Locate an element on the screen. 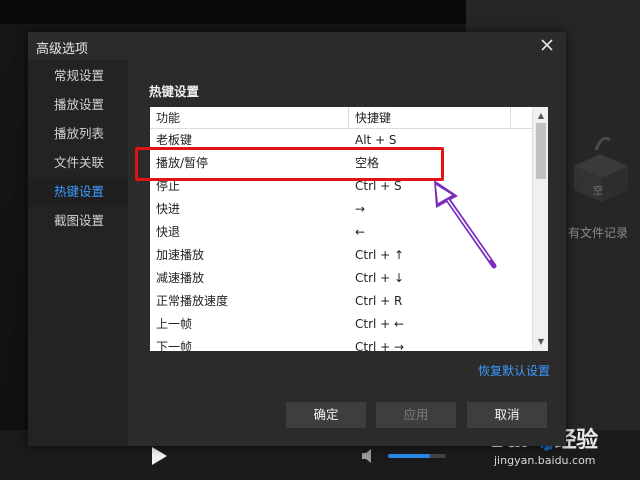  table-row: 下一帧 Ctrl + → is located at coordinates (341, 343).